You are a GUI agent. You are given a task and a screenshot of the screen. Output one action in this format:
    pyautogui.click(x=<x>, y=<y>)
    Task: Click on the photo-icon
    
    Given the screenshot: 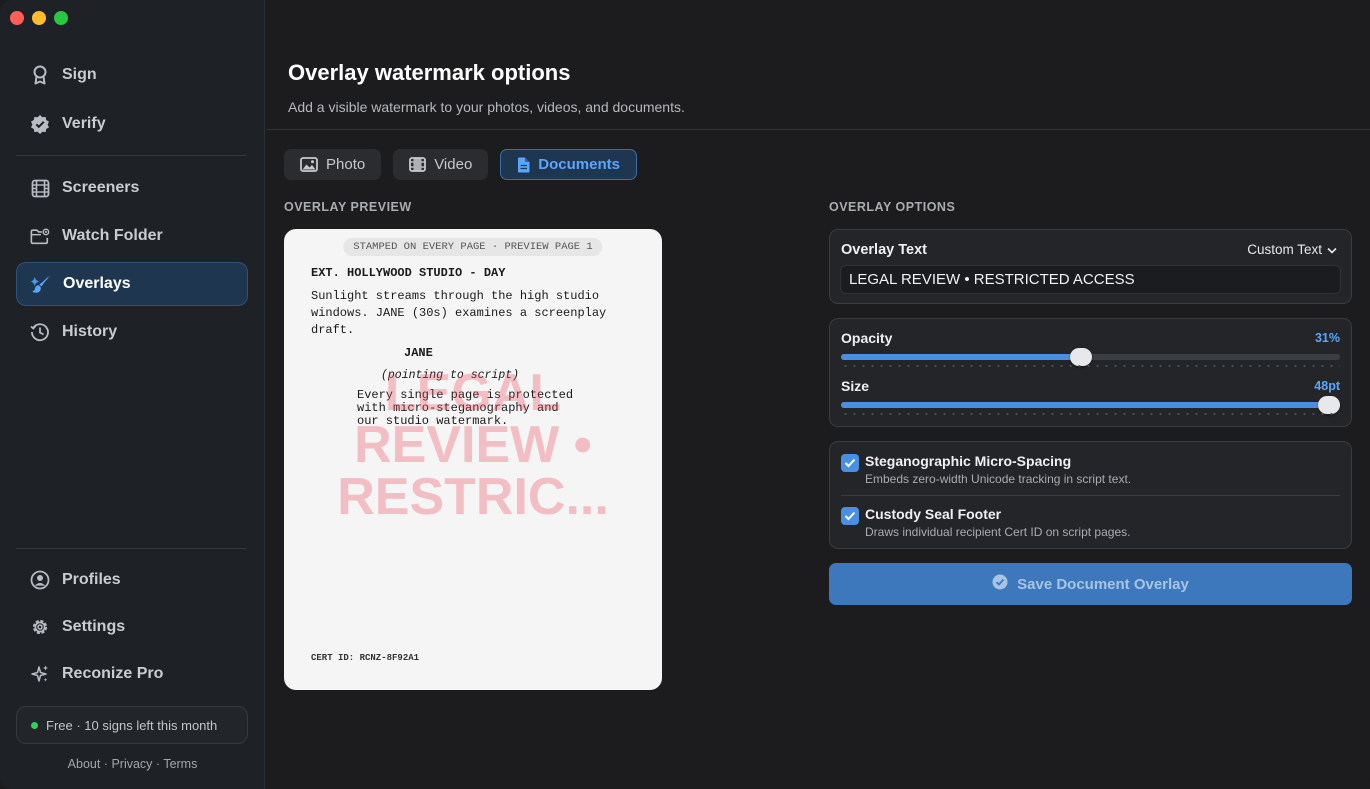 What is the action you would take?
    pyautogui.click(x=309, y=164)
    